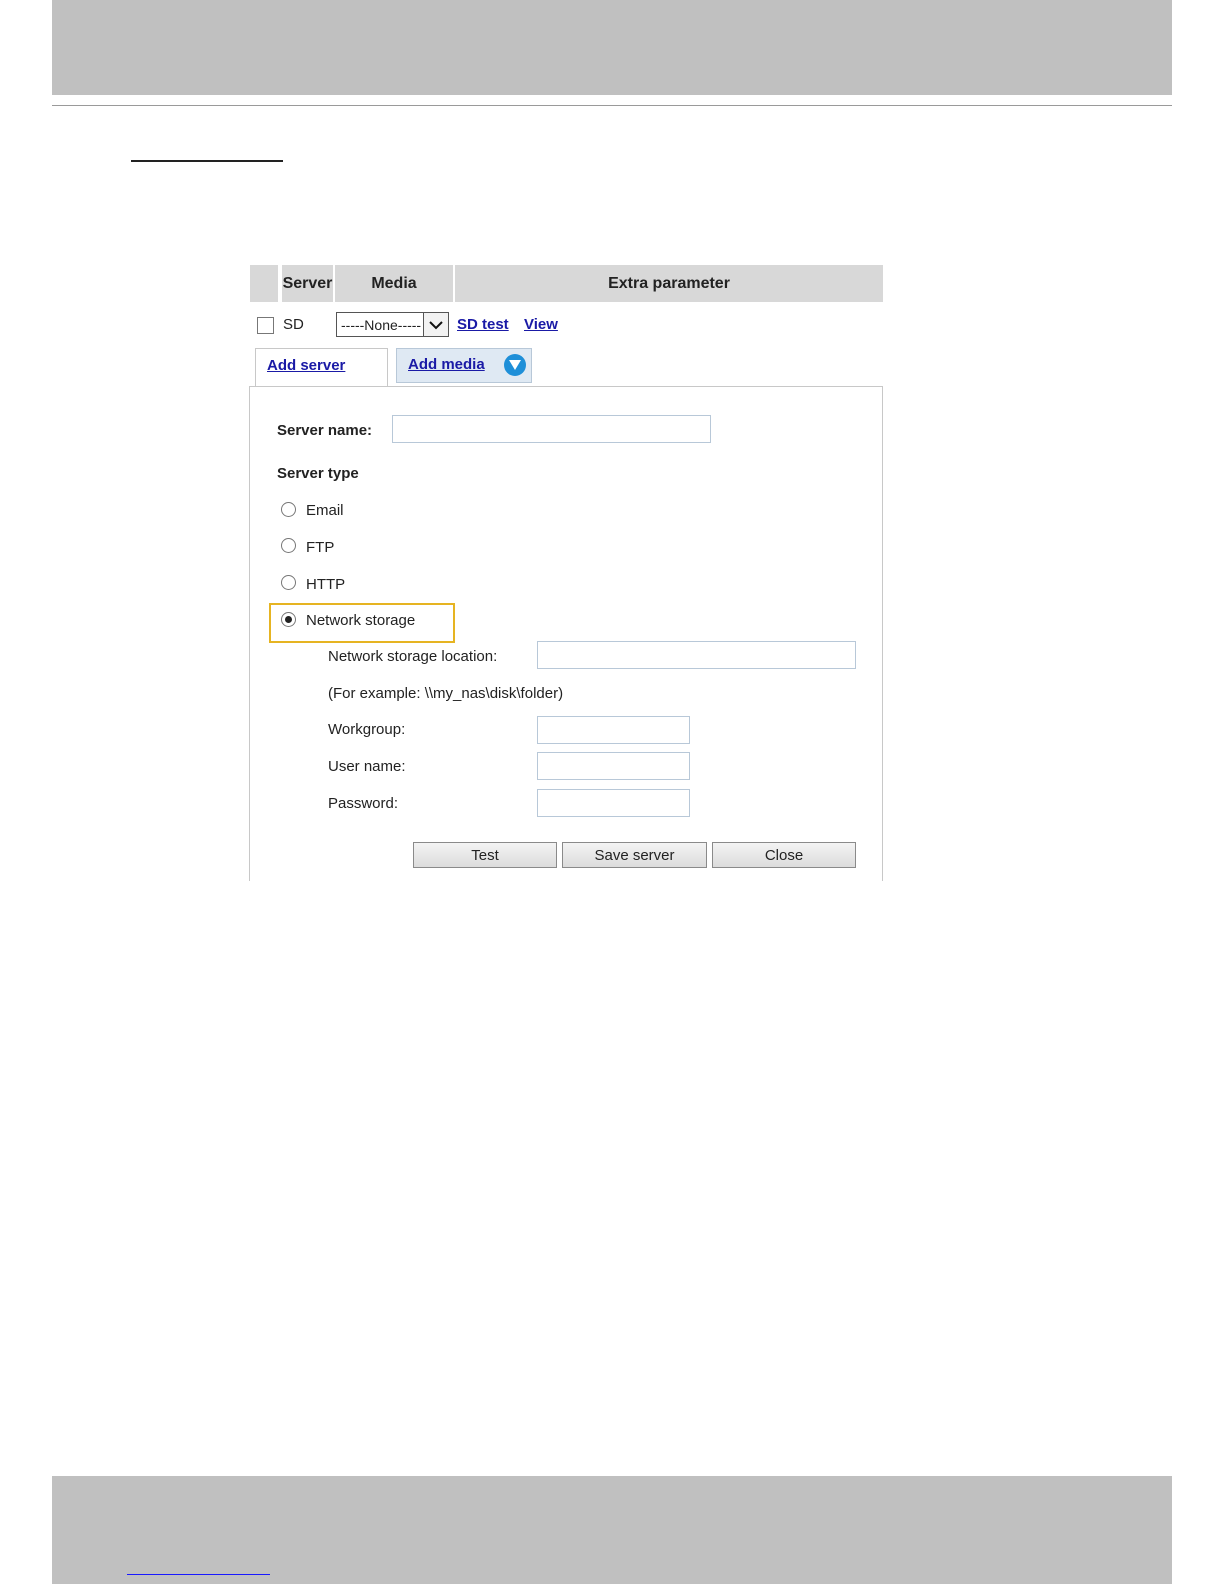 The width and height of the screenshot is (1224, 1584). What do you see at coordinates (784, 855) in the screenshot?
I see `close-button: Close` at bounding box center [784, 855].